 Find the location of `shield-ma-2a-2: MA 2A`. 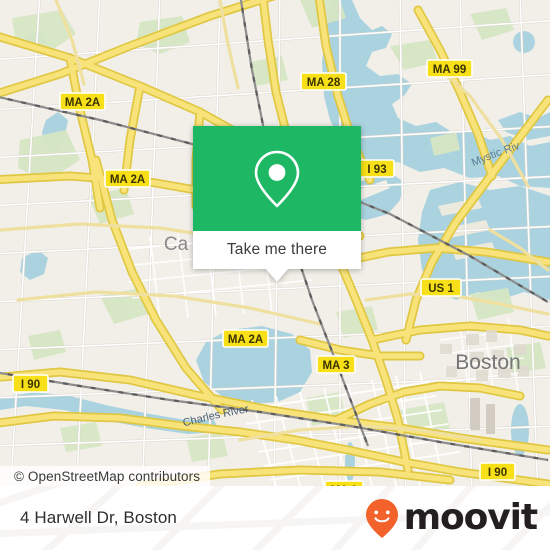

shield-ma-2a-2: MA 2A is located at coordinates (127, 178).